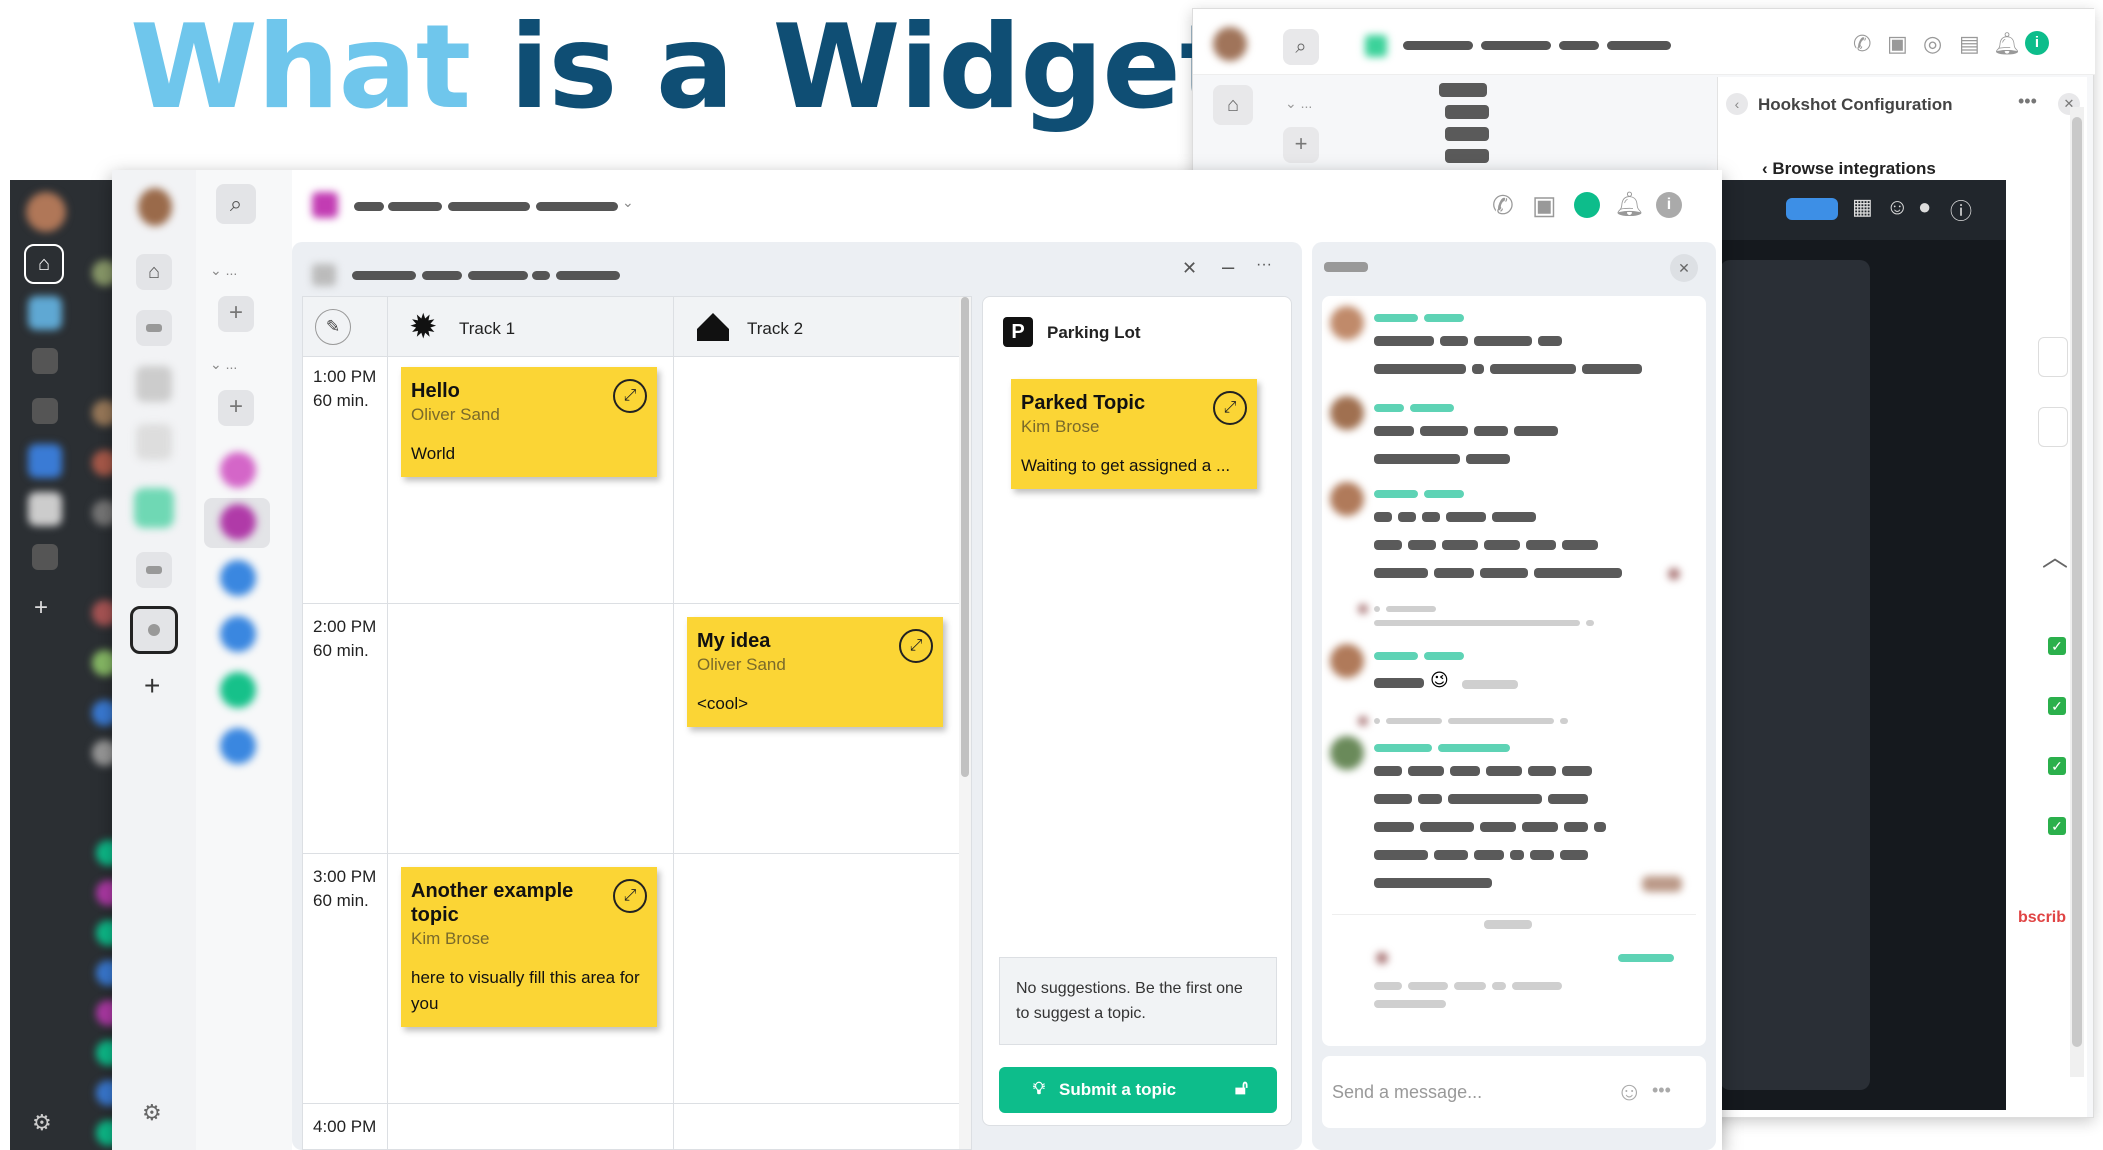 The width and height of the screenshot is (2103, 1150). I want to click on checkbox-1: ✓, so click(2057, 646).